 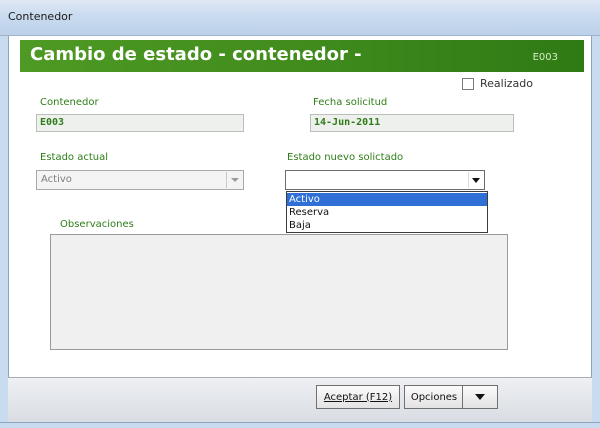 What do you see at coordinates (74, 157) in the screenshot?
I see `estado-actual-label: Estado actual` at bounding box center [74, 157].